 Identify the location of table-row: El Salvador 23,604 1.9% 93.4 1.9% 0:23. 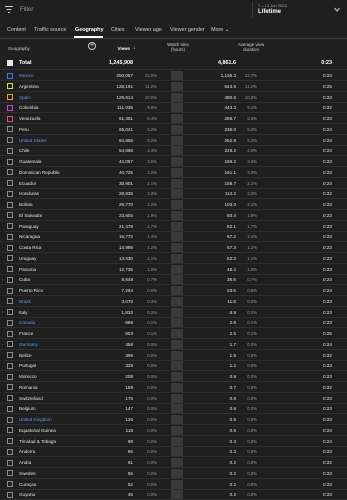
(173, 215).